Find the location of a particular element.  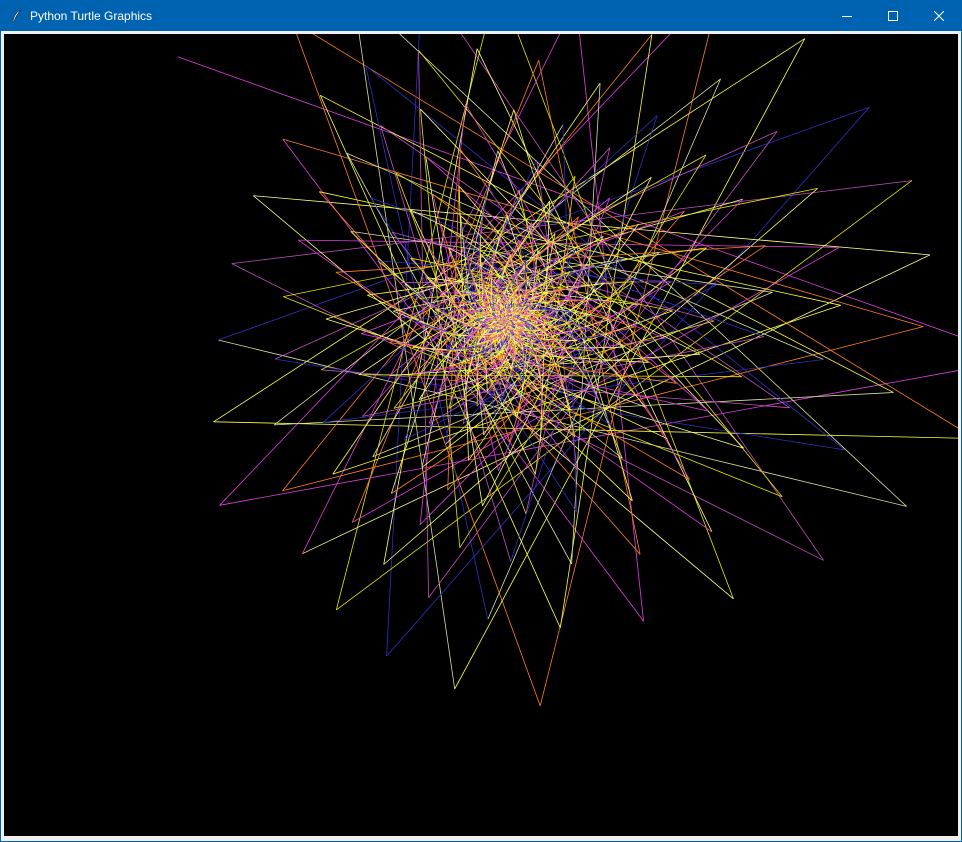

maximize-icon is located at coordinates (893, 15).